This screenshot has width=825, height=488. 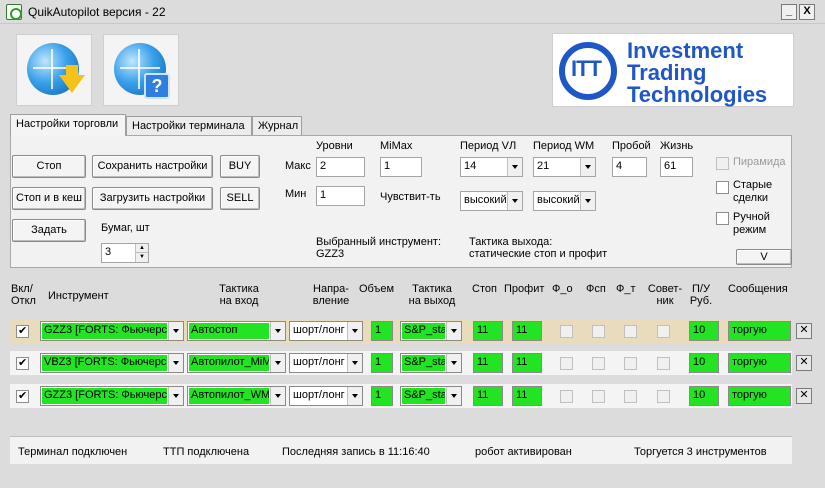 What do you see at coordinates (564, 167) in the screenshot?
I see `period-wm-select: 21` at bounding box center [564, 167].